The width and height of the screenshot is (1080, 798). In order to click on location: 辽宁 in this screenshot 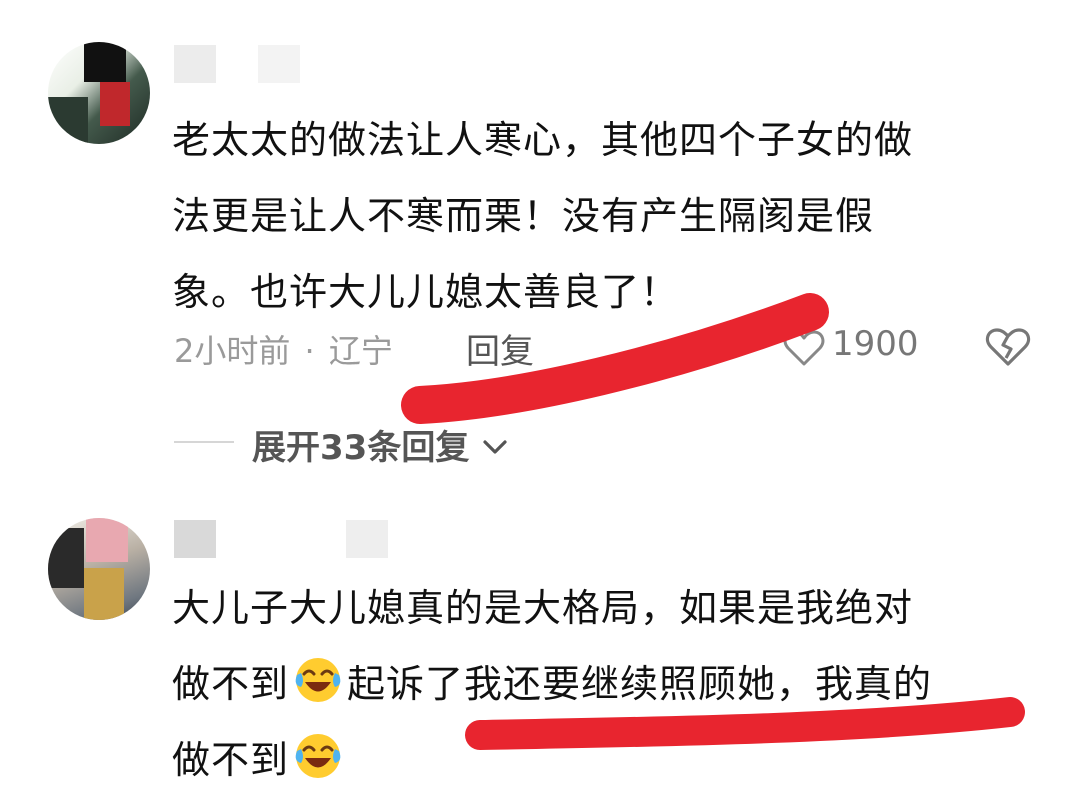, I will do `click(360, 351)`.